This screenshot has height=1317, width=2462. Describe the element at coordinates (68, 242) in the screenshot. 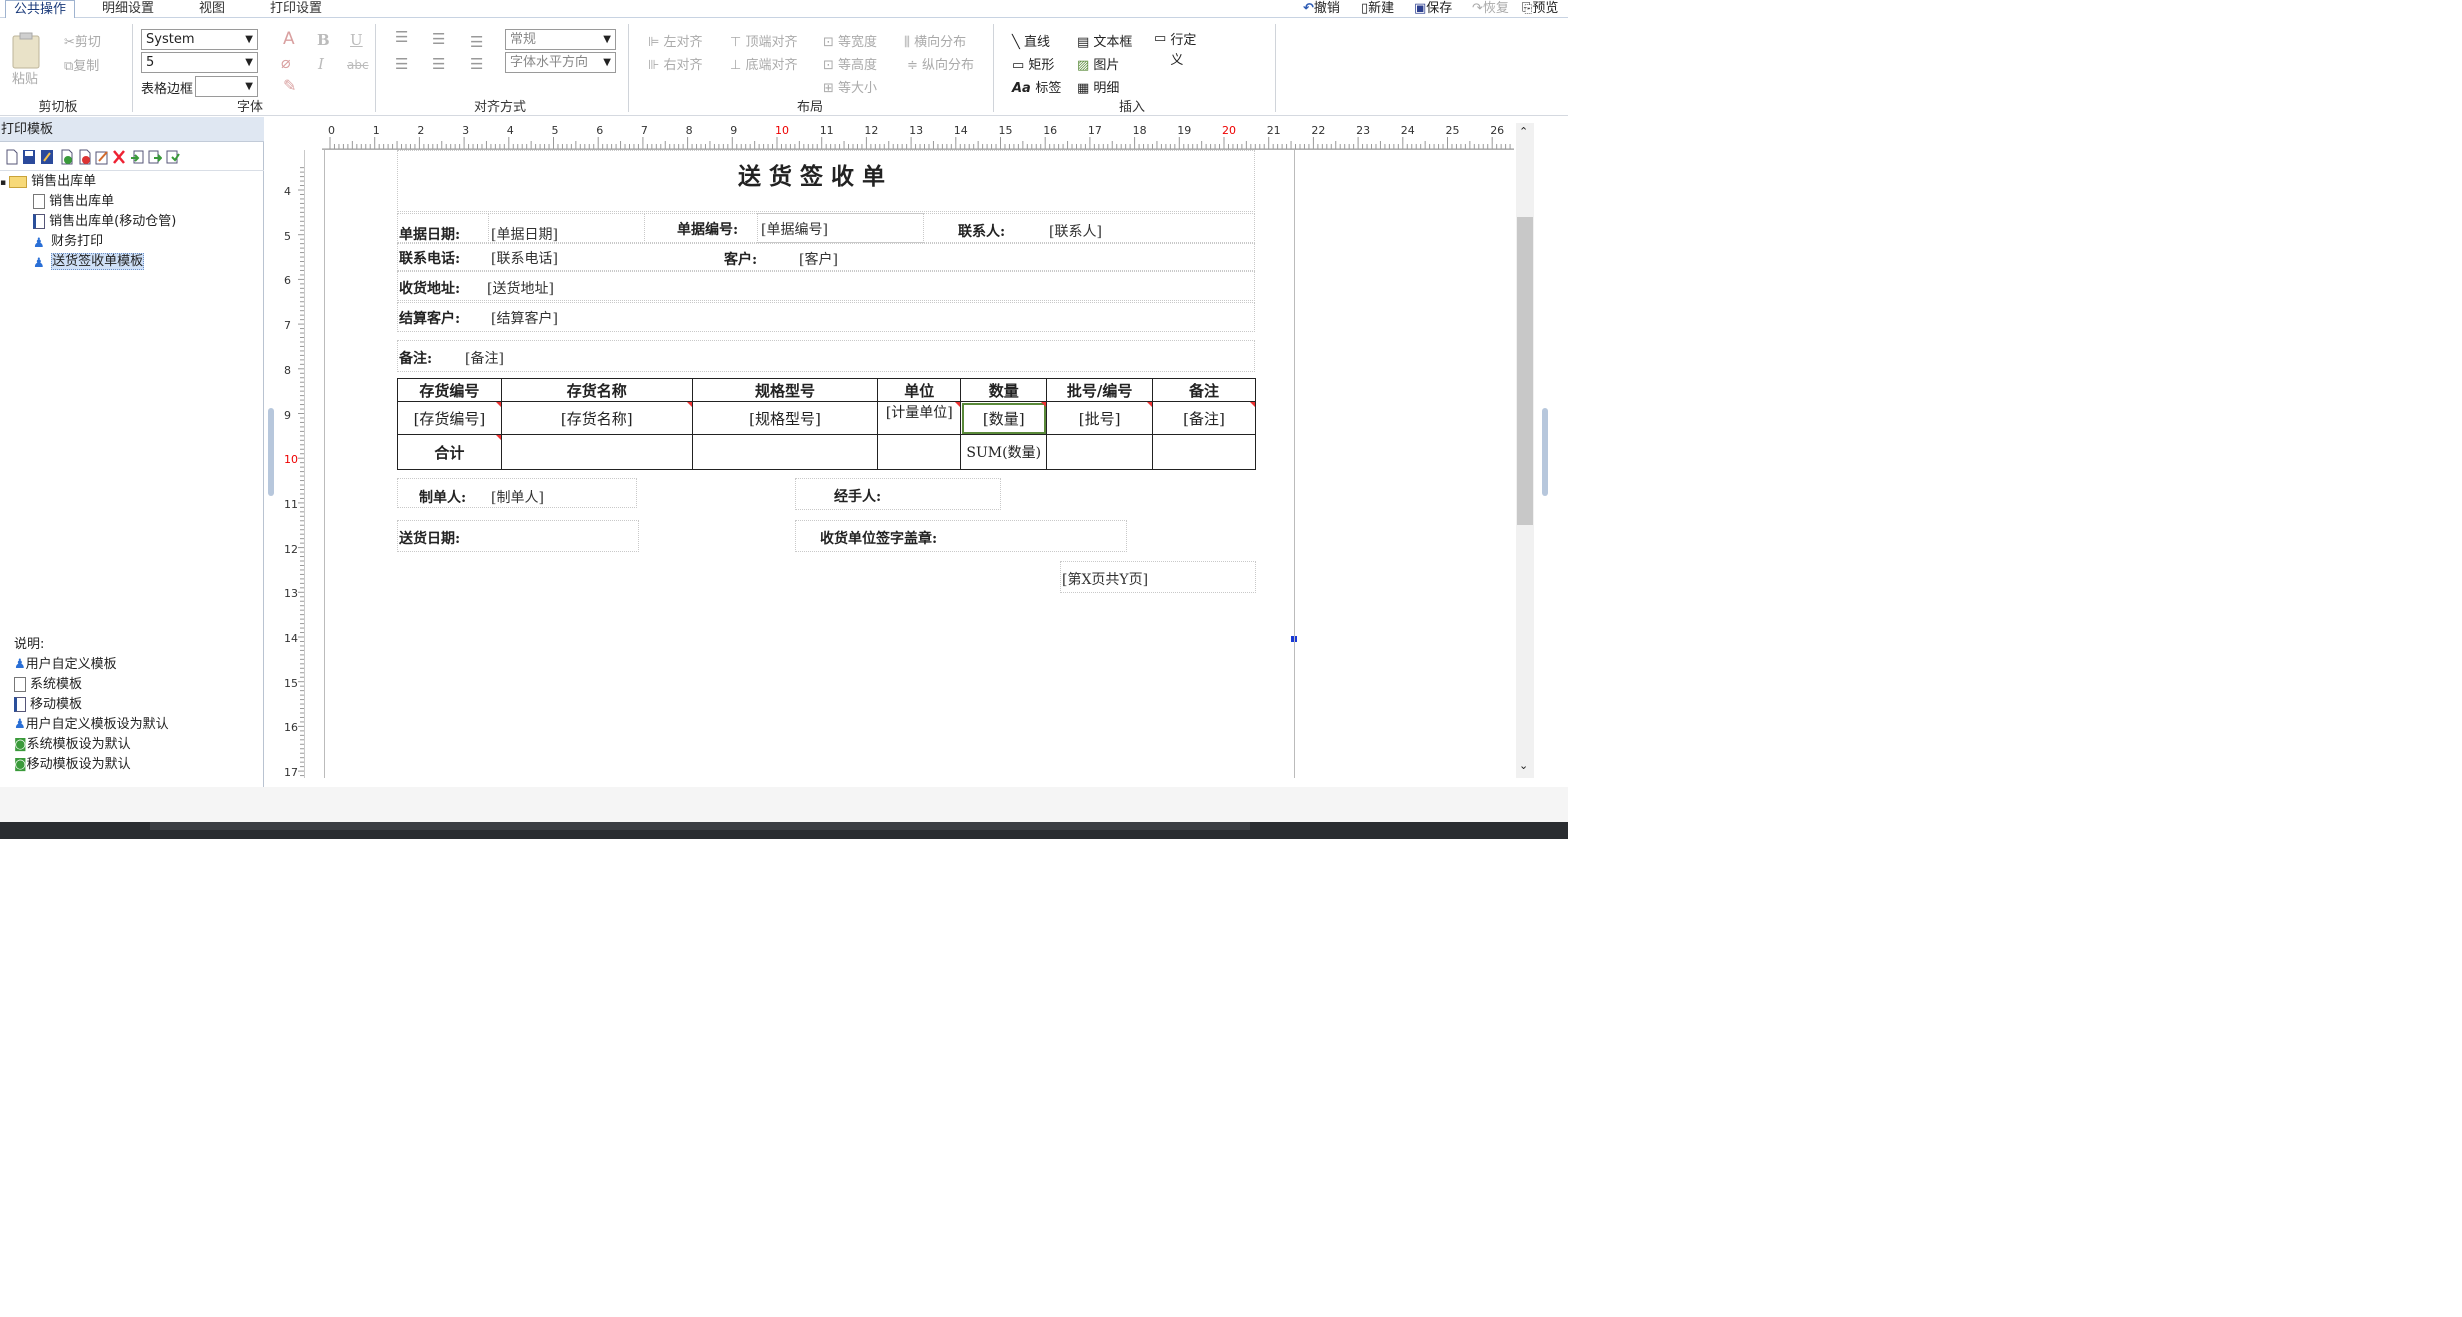

I see `tree-item-finance: ♟ 财务打印` at that location.